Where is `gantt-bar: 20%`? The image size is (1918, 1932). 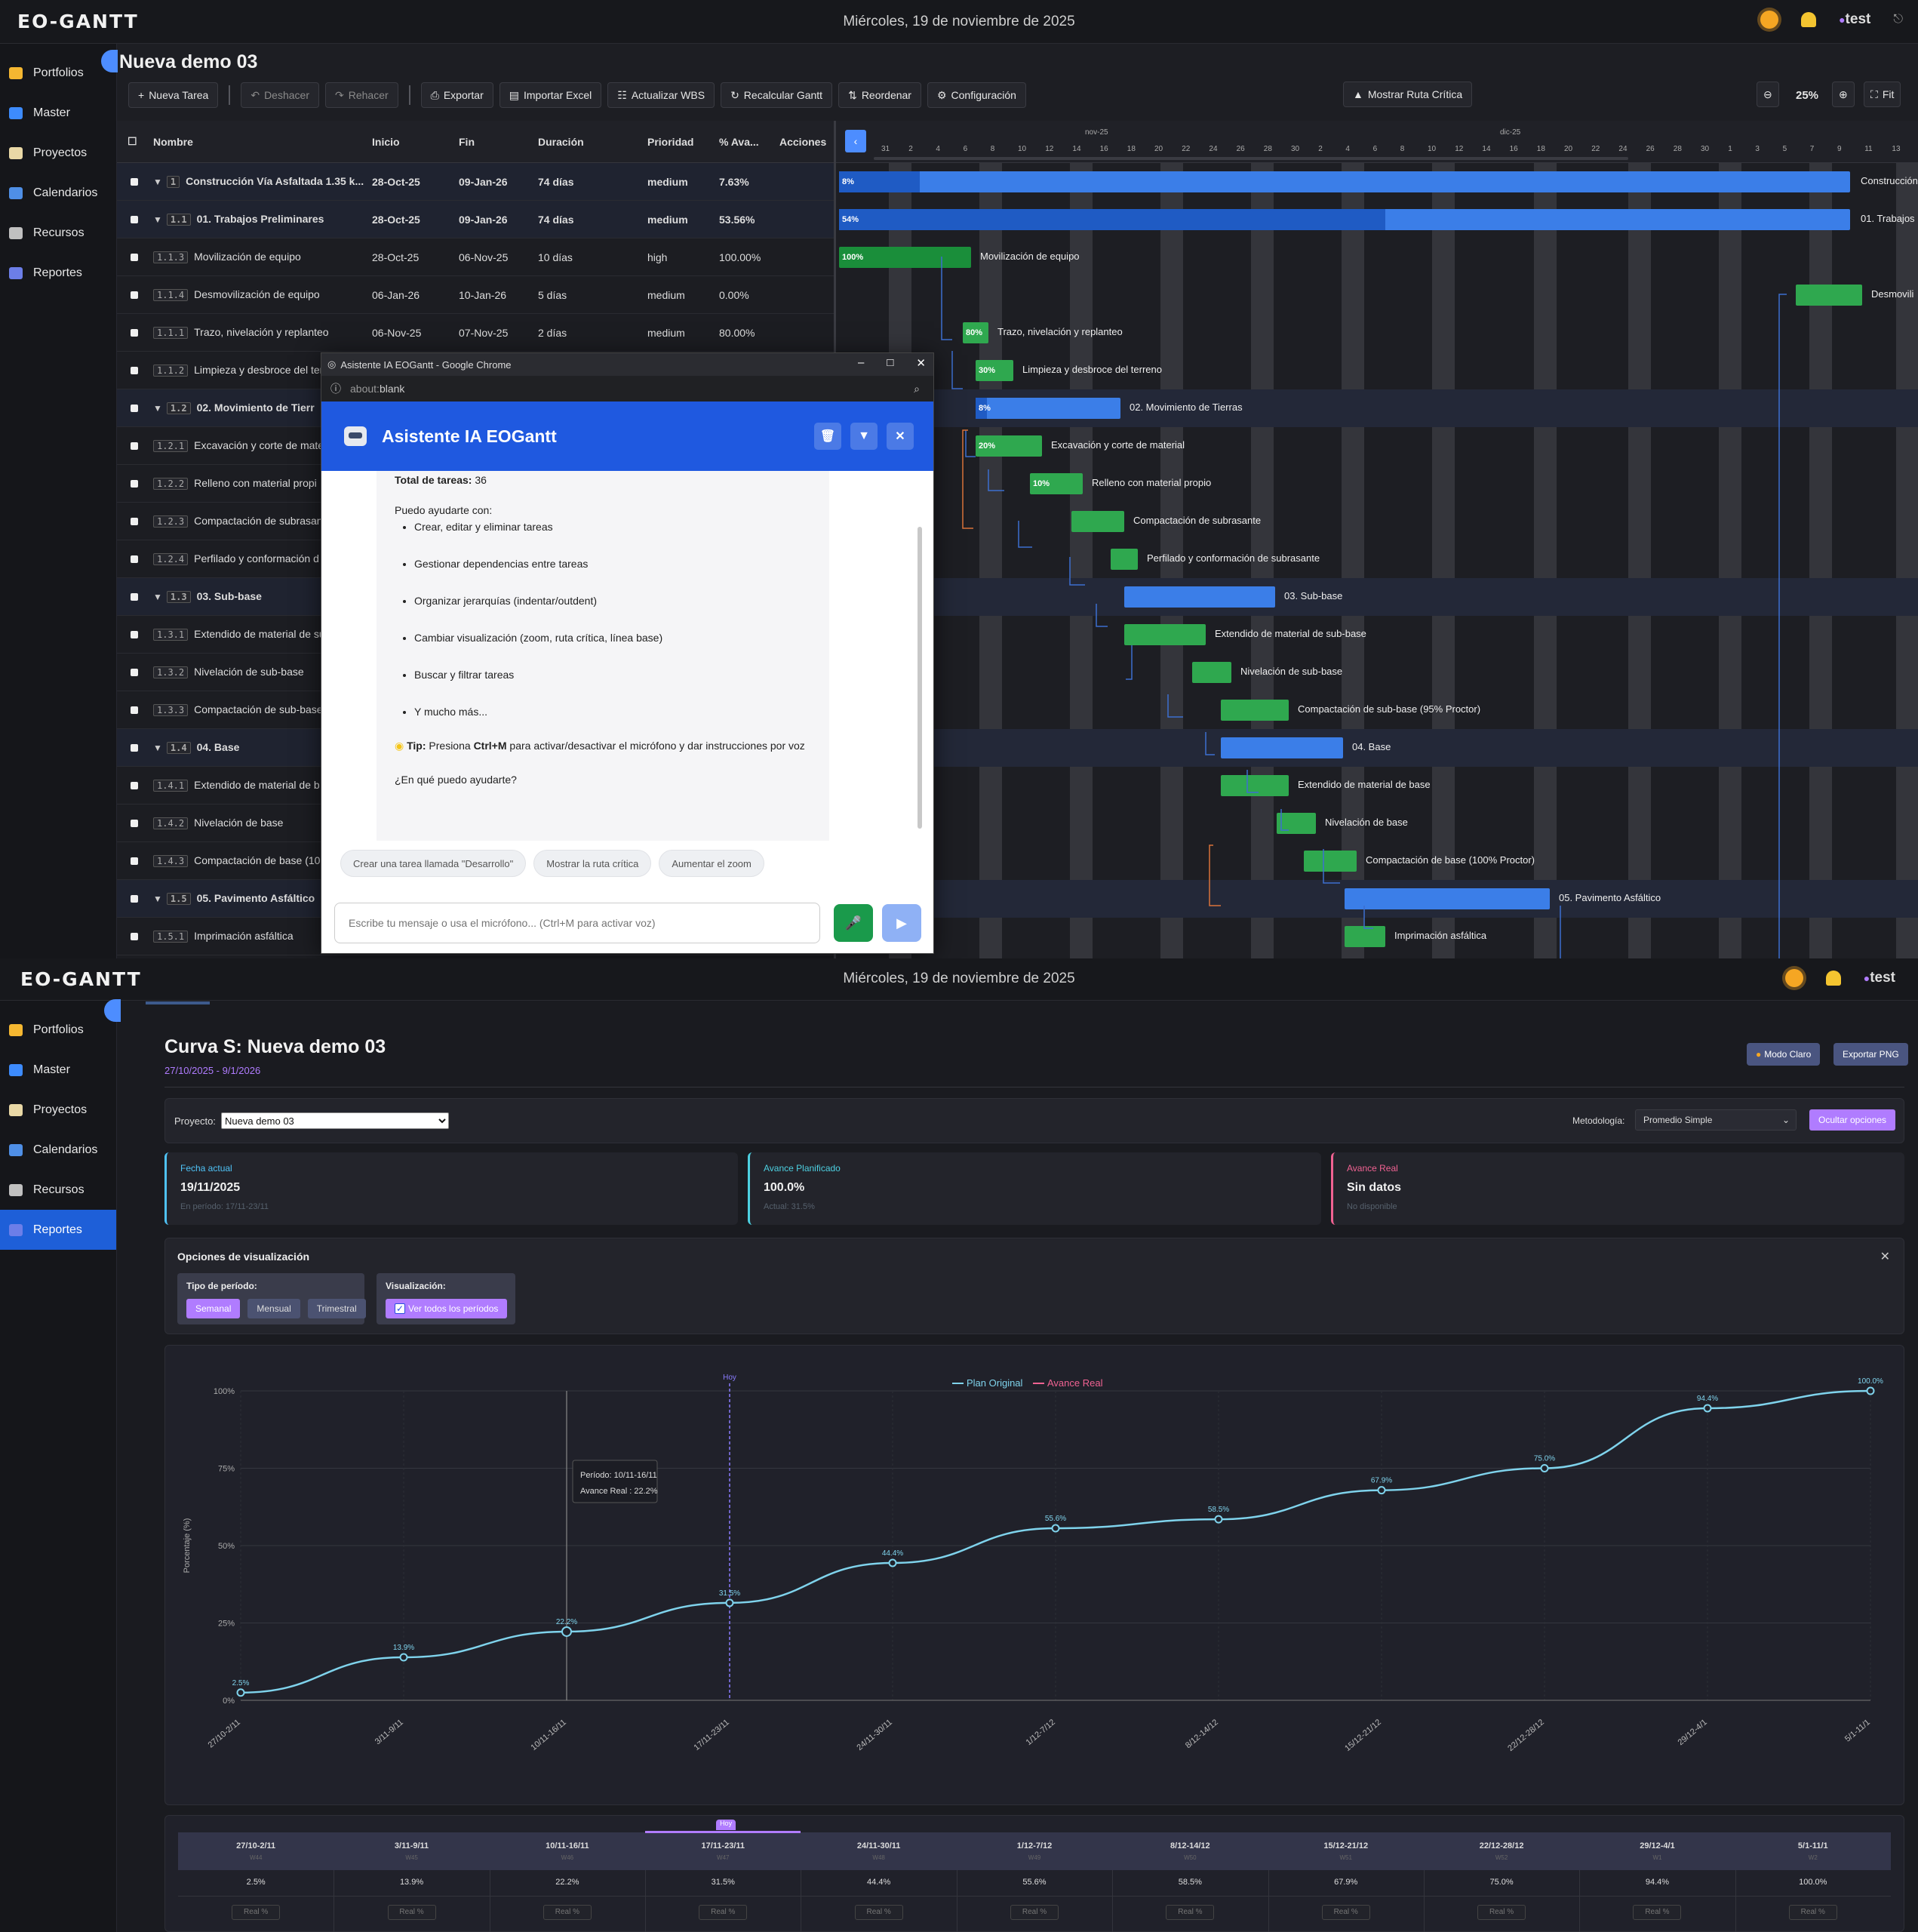
gantt-bar: 20% is located at coordinates (1009, 446).